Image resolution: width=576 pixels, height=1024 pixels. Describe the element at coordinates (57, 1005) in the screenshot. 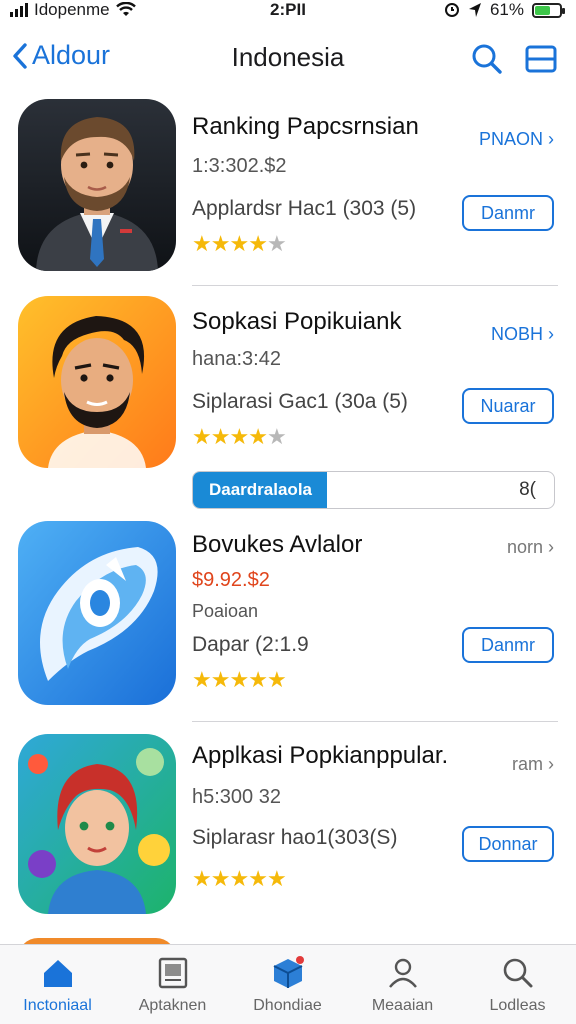

I see `tab-label: Inctoniaal` at that location.